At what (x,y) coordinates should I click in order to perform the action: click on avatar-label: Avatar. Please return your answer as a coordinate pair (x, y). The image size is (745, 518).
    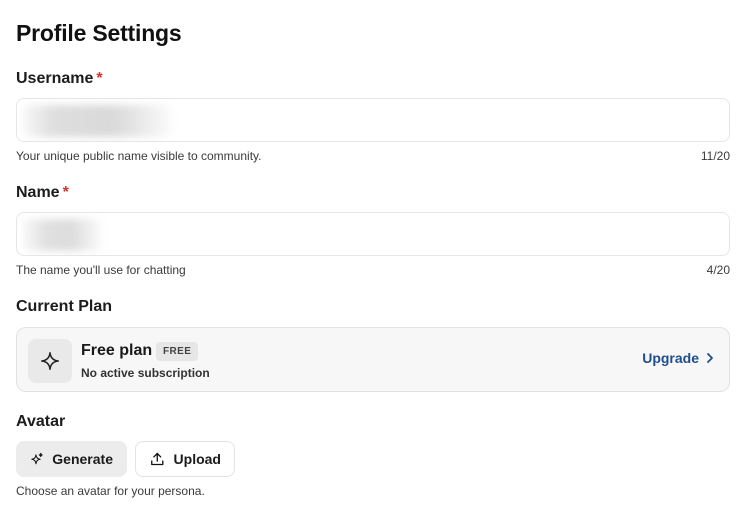
    Looking at the image, I should click on (41, 421).